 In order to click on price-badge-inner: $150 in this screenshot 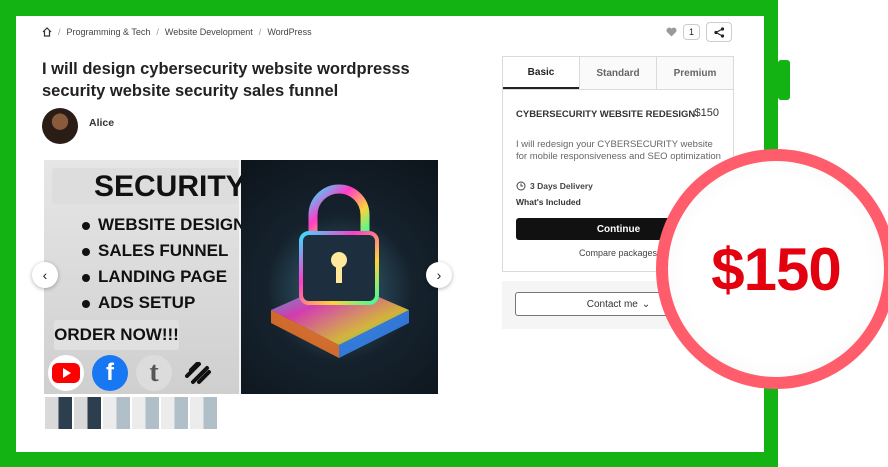, I will do `click(776, 269)`.